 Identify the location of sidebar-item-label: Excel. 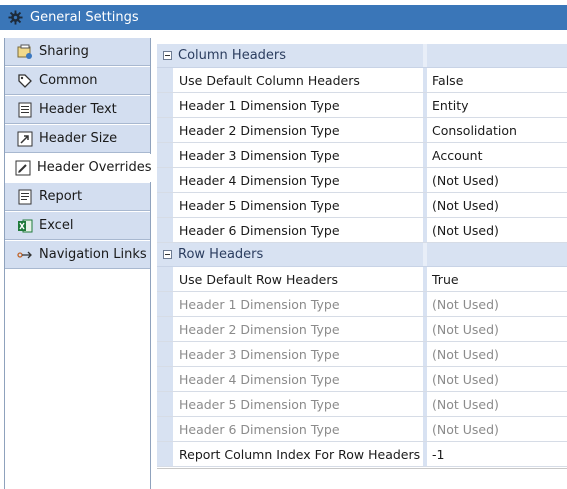
(56, 225).